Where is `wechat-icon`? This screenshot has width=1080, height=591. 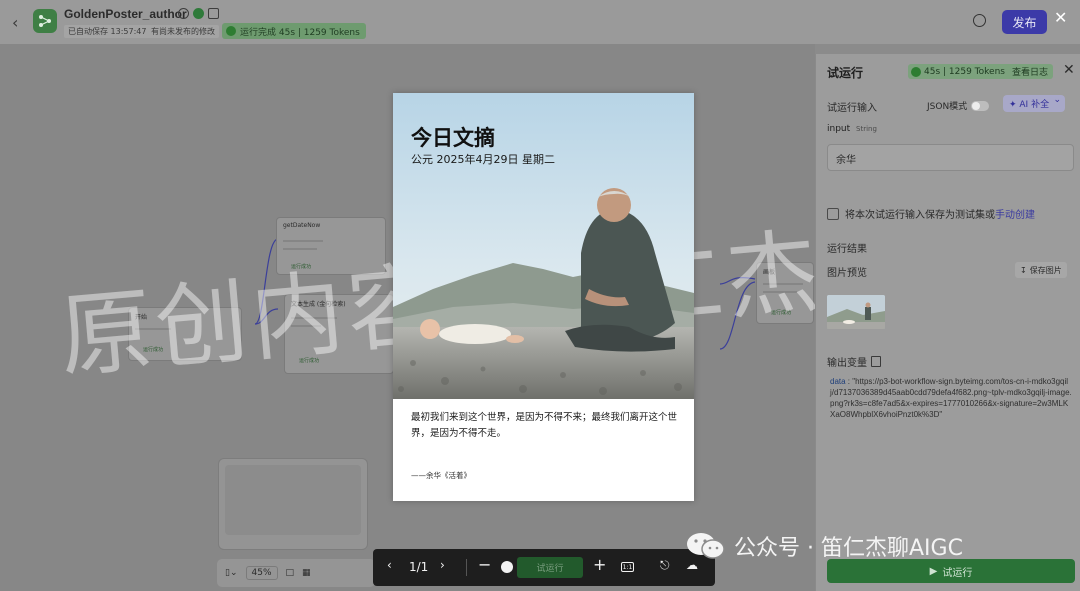
wechat-icon is located at coordinates (706, 546).